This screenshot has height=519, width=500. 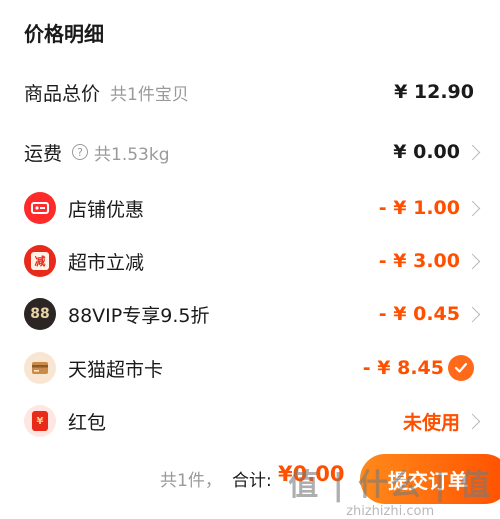 I want to click on watermark-domain: zhizhizhi.com, so click(x=390, y=511).